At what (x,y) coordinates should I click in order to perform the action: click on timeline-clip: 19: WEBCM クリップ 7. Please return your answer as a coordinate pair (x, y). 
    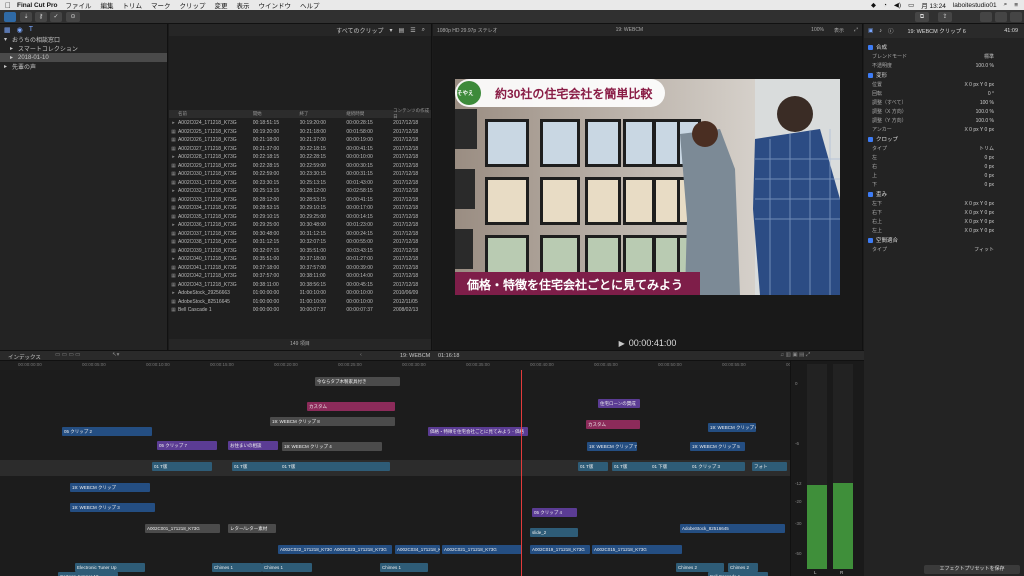
    Looking at the image, I should click on (612, 446).